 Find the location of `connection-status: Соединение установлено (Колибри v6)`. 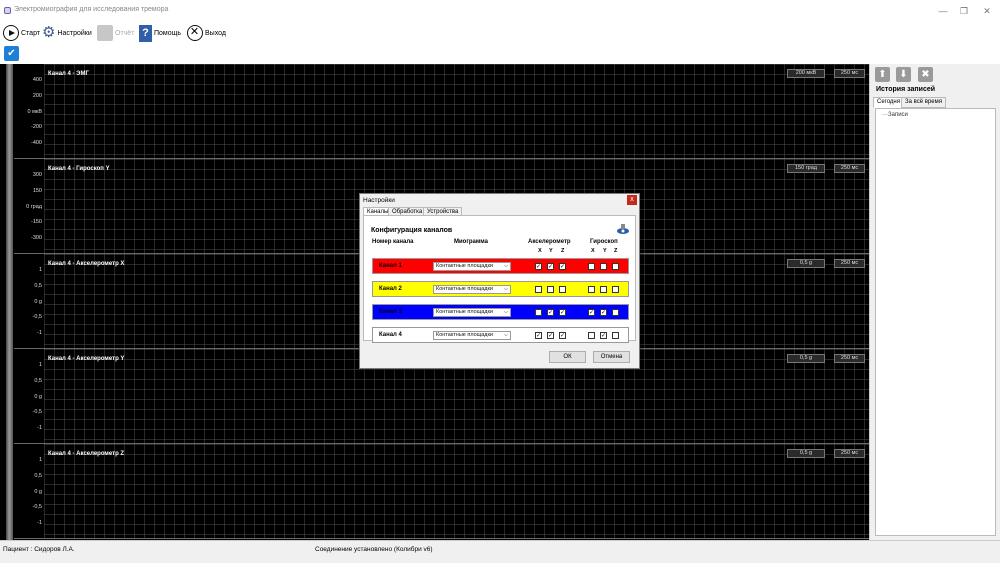

connection-status: Соединение установлено (Колибри v6) is located at coordinates (374, 549).